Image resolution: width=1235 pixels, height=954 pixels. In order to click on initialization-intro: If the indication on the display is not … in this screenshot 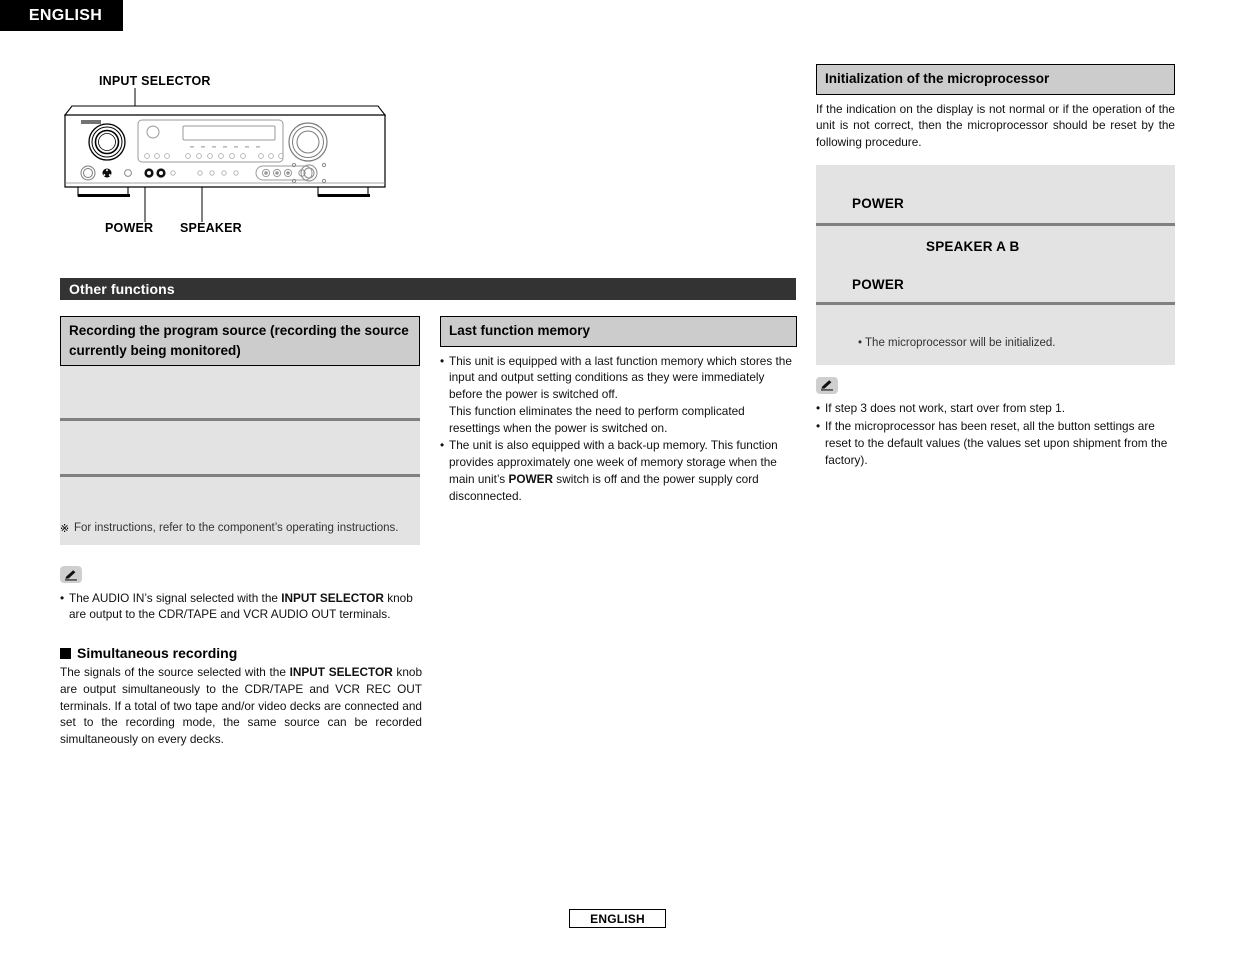, I will do `click(995, 125)`.